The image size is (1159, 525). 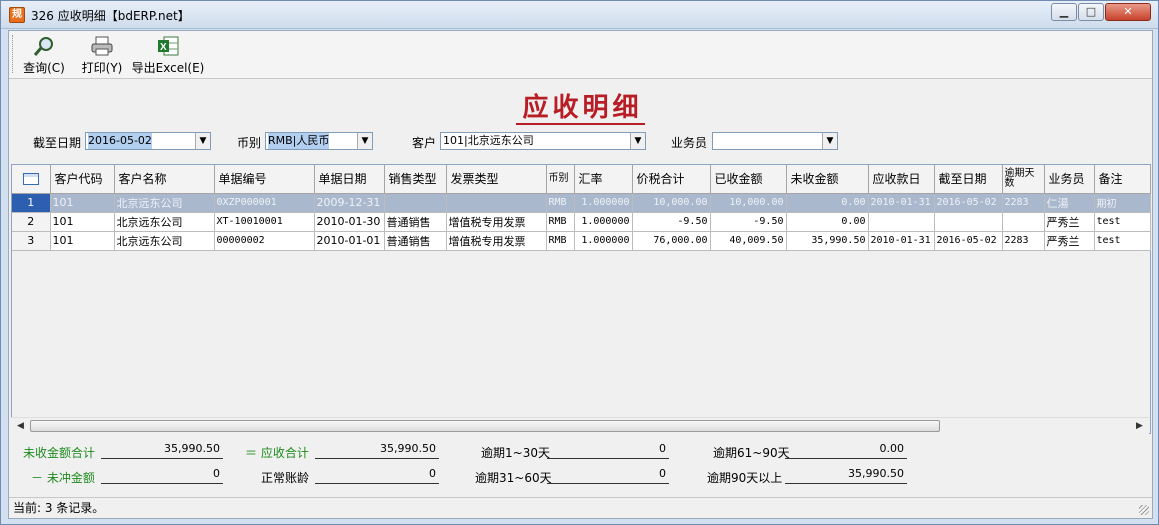 I want to click on table-cell: 35,990.50, so click(x=827, y=241).